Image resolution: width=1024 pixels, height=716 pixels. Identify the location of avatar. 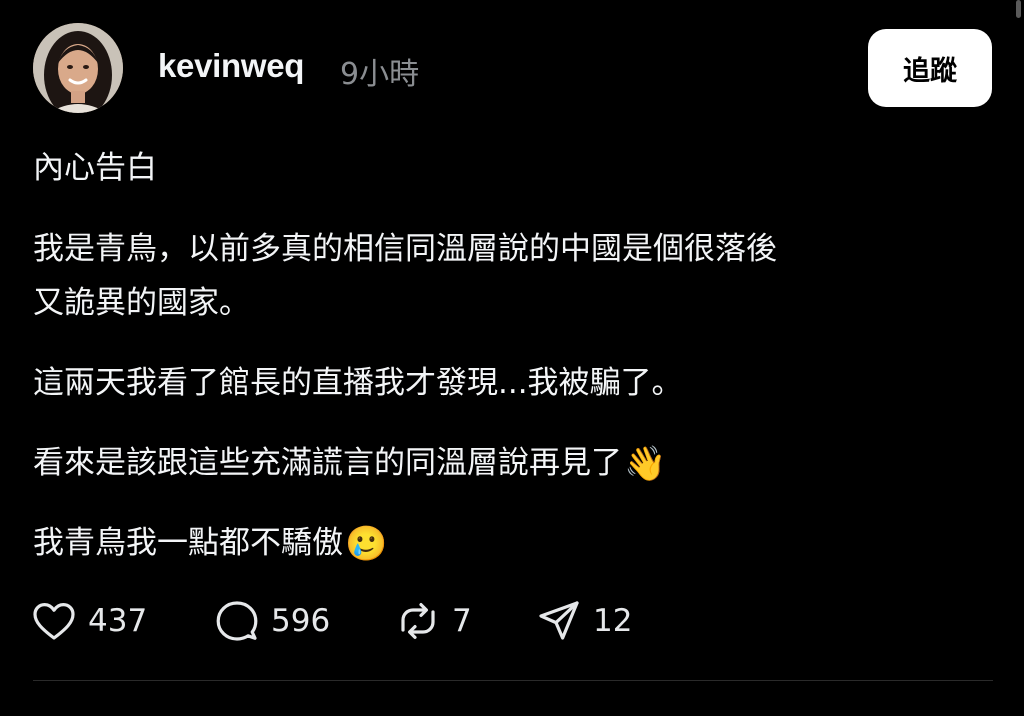
(78, 68).